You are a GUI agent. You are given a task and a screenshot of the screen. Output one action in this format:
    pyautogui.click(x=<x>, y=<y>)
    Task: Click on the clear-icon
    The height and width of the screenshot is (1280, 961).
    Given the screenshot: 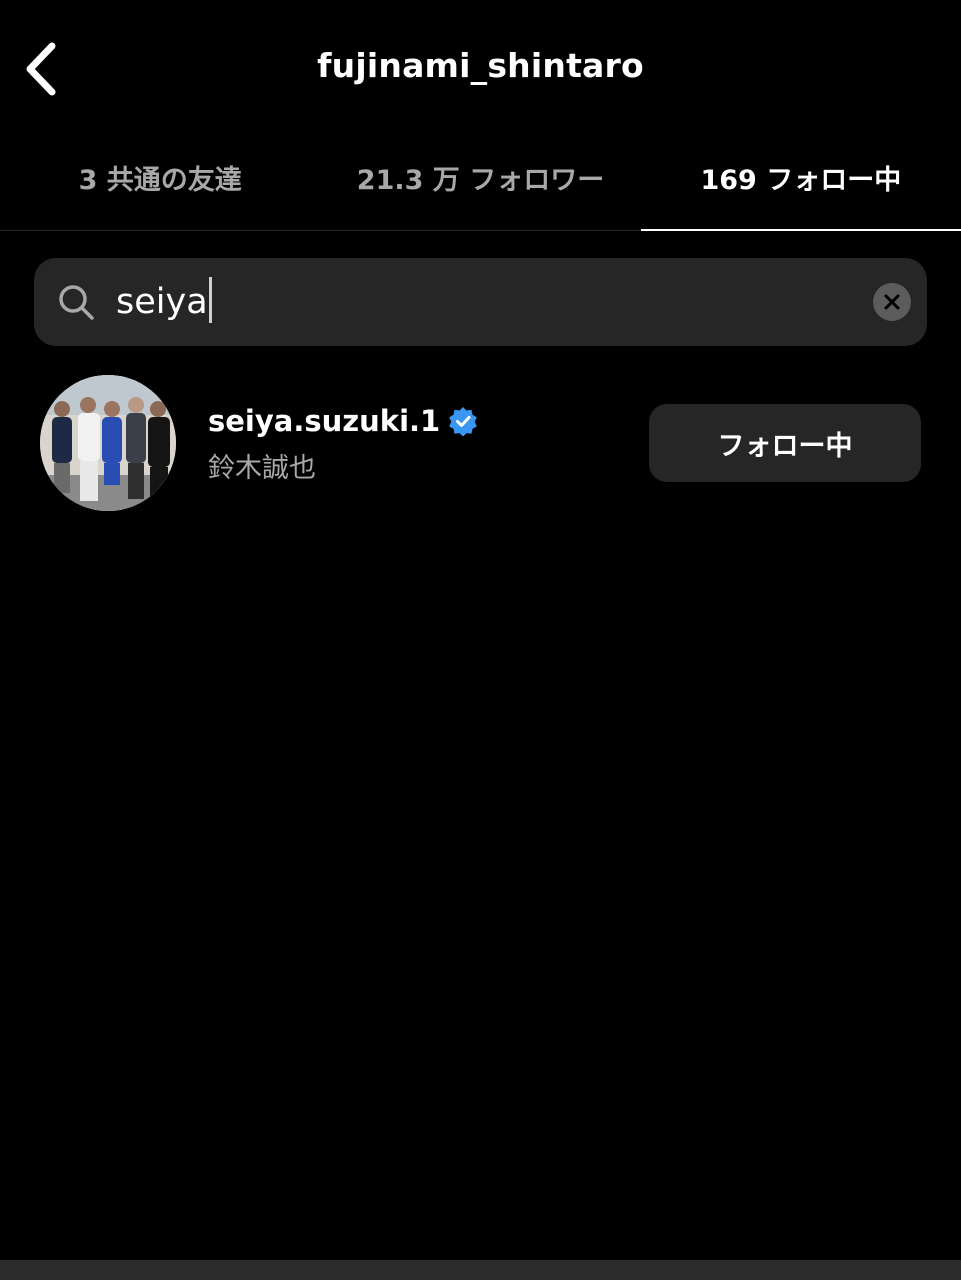 What is the action you would take?
    pyautogui.click(x=892, y=302)
    